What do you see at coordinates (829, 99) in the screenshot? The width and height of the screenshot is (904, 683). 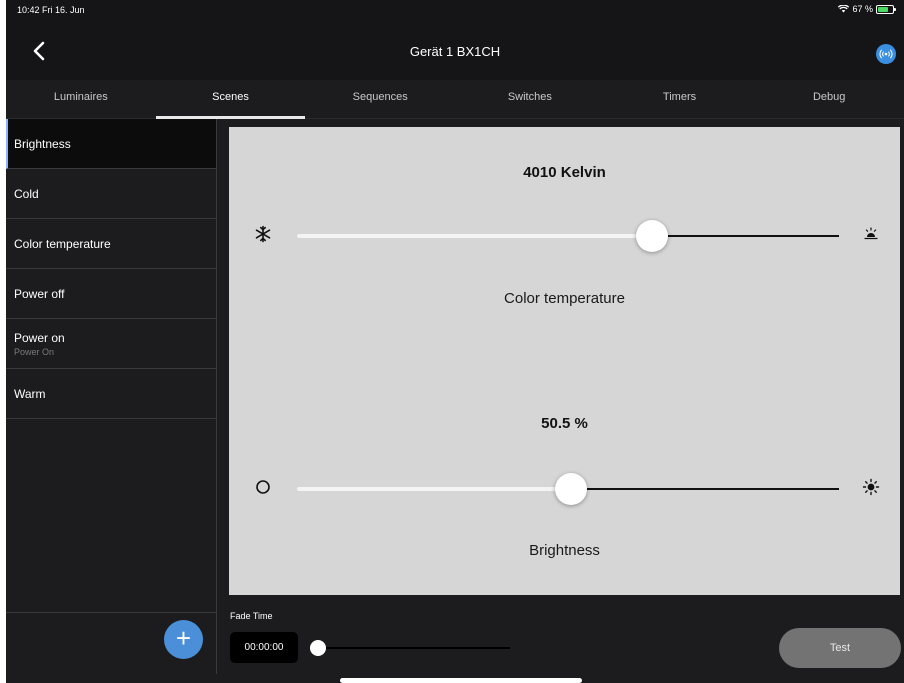 I see `tab-debug: Debug` at bounding box center [829, 99].